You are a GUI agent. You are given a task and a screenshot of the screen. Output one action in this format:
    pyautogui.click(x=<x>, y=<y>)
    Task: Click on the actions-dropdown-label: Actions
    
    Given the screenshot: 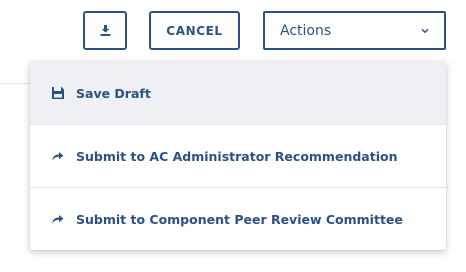 What is the action you would take?
    pyautogui.click(x=306, y=30)
    